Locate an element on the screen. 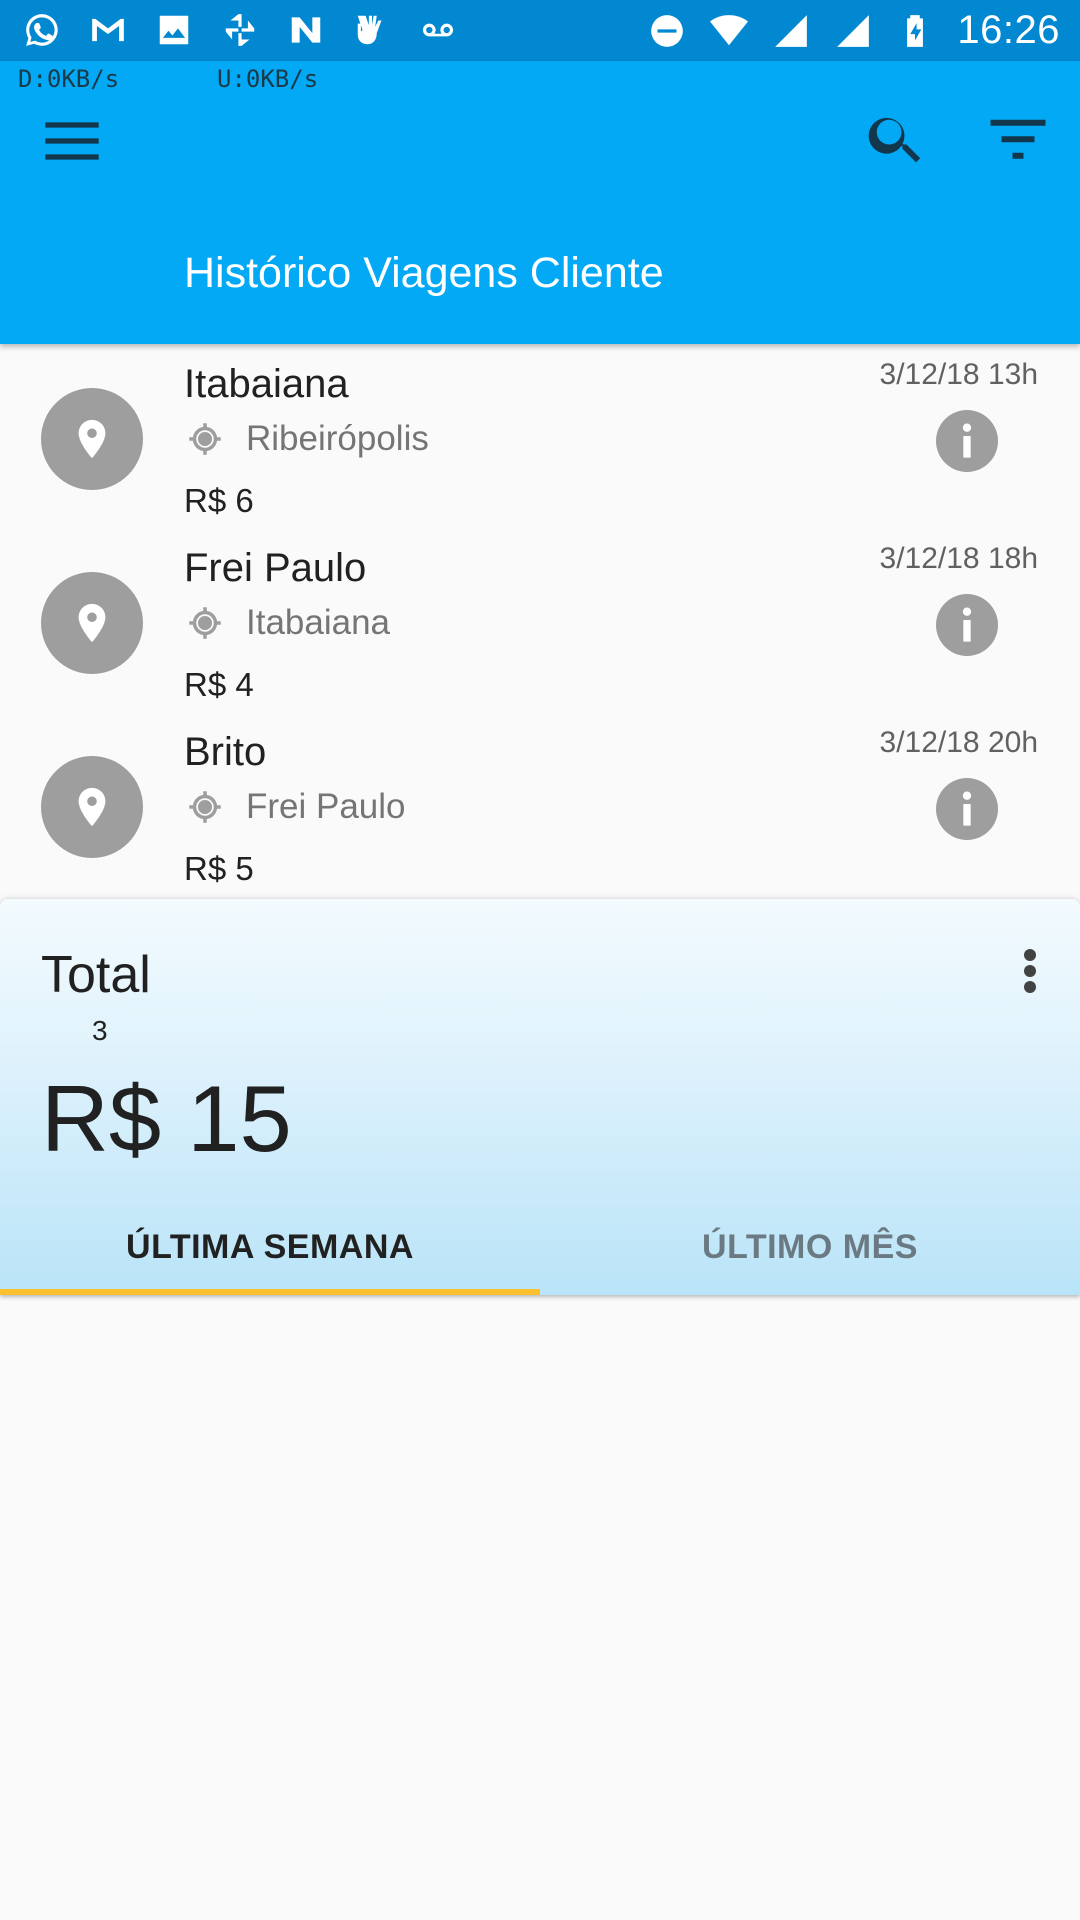 This screenshot has width=1080, height=1920. voicemail-icon is located at coordinates (438, 30).